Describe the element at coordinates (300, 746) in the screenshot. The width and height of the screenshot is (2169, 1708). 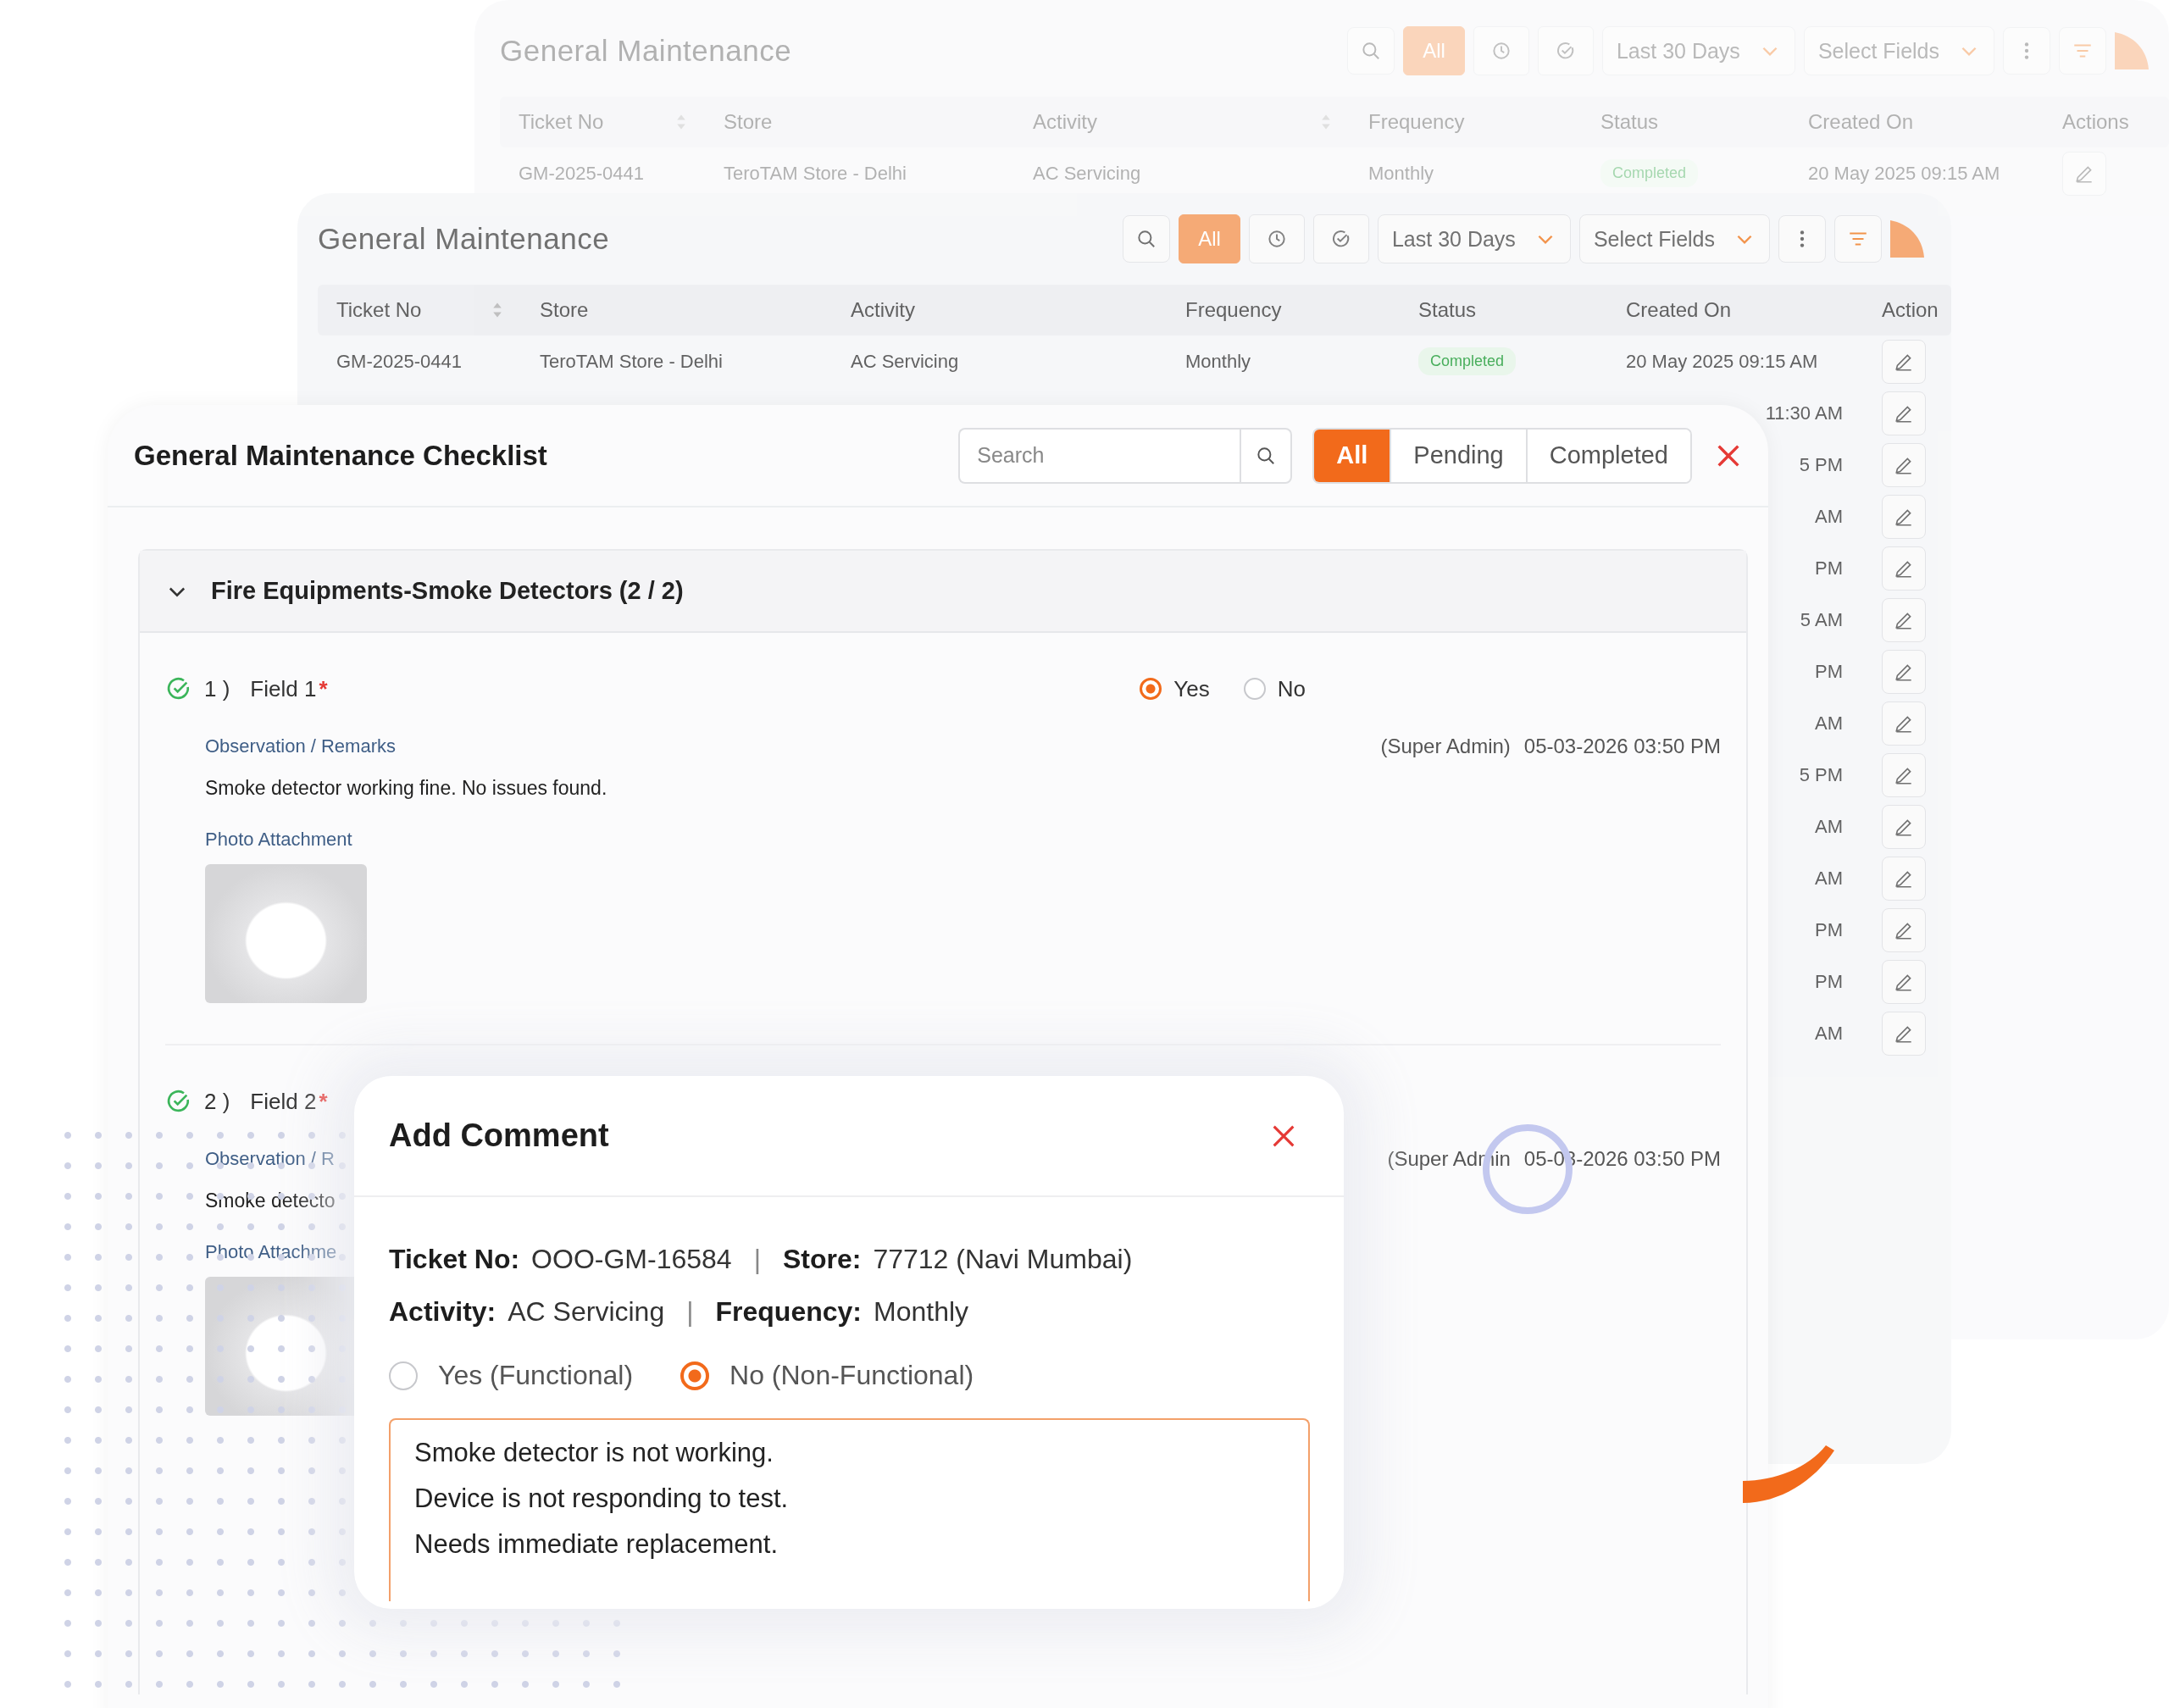
I see `remarks-label: Observation / Remarks` at that location.